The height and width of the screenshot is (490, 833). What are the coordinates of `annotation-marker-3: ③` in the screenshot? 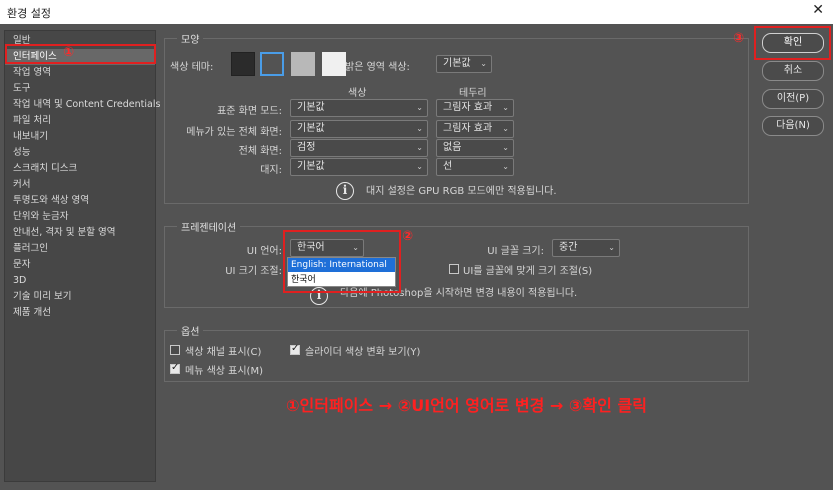 It's located at (739, 38).